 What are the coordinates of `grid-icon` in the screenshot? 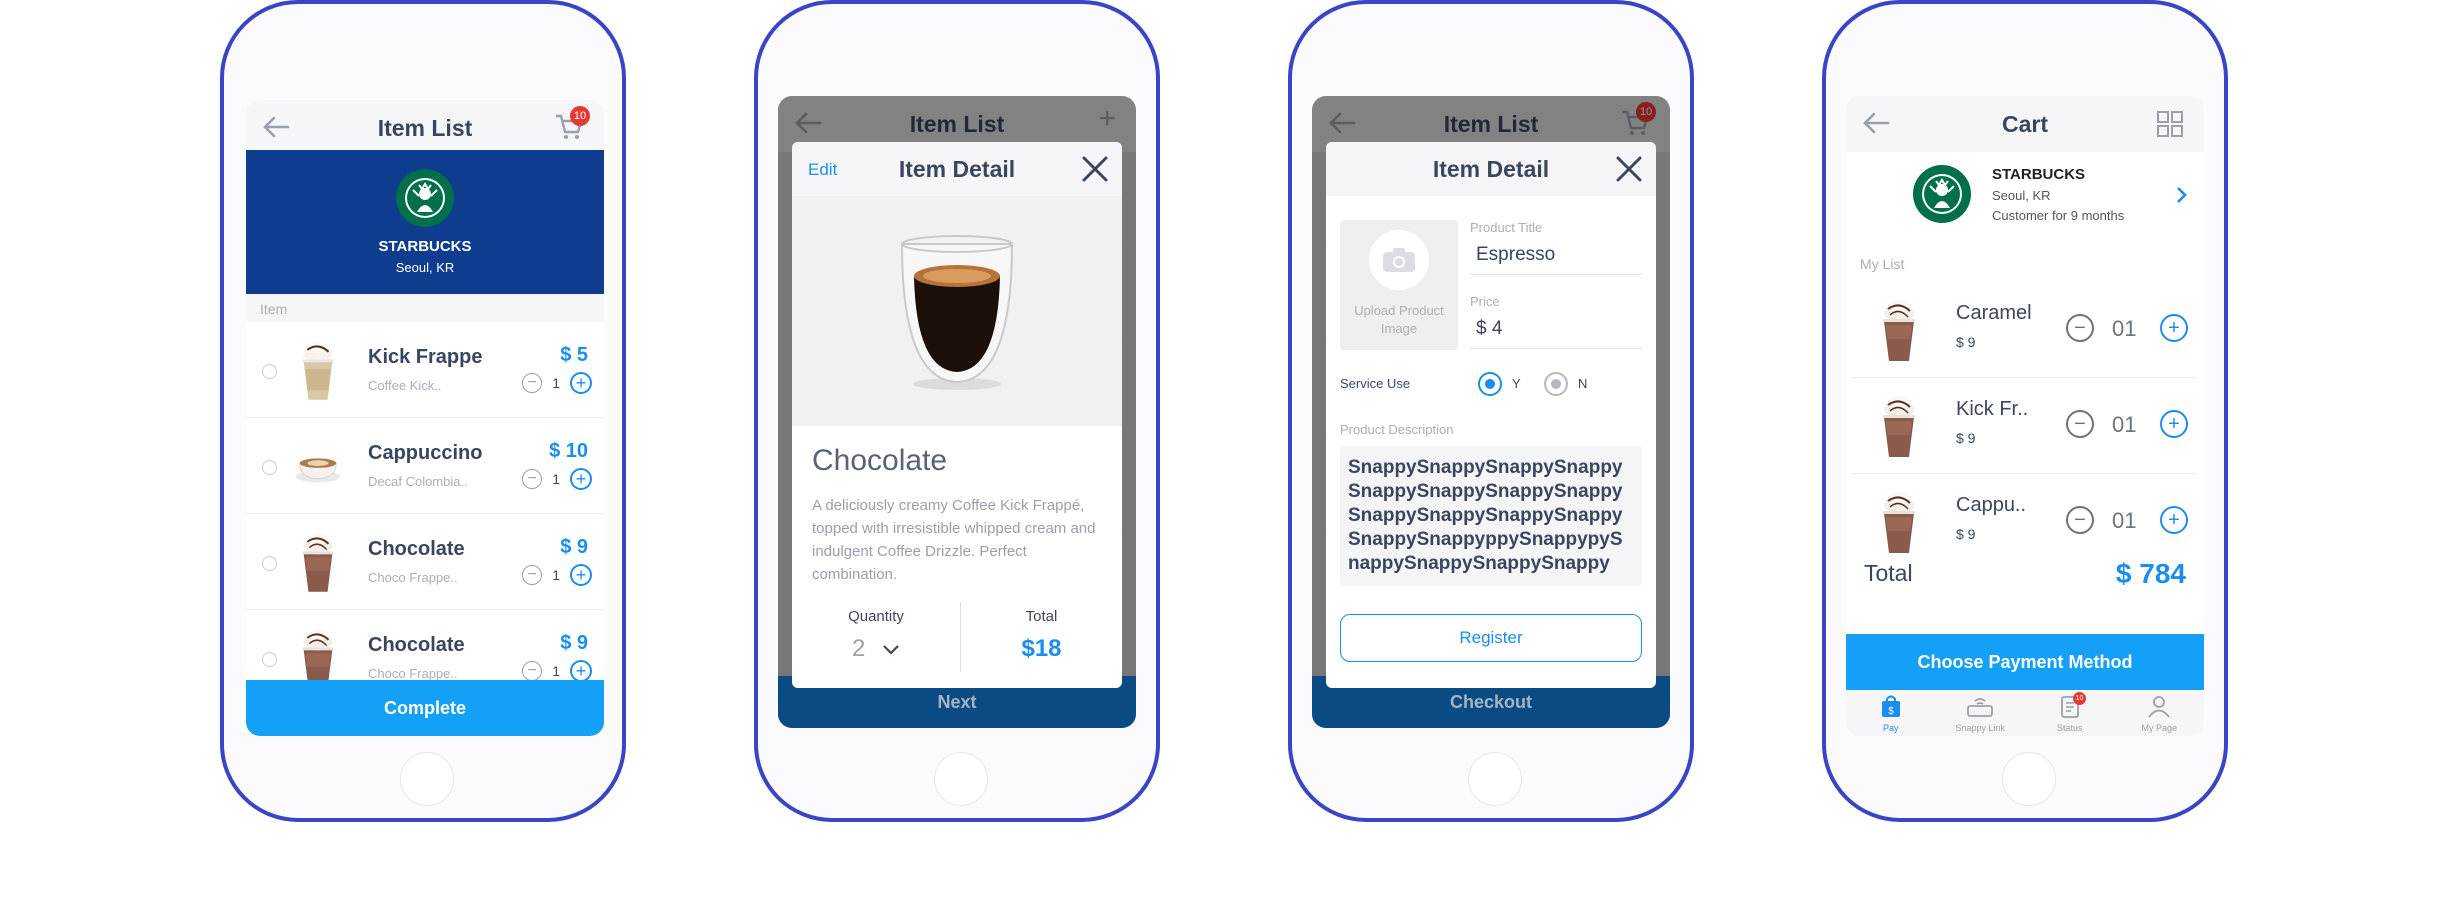 It's located at (2170, 126).